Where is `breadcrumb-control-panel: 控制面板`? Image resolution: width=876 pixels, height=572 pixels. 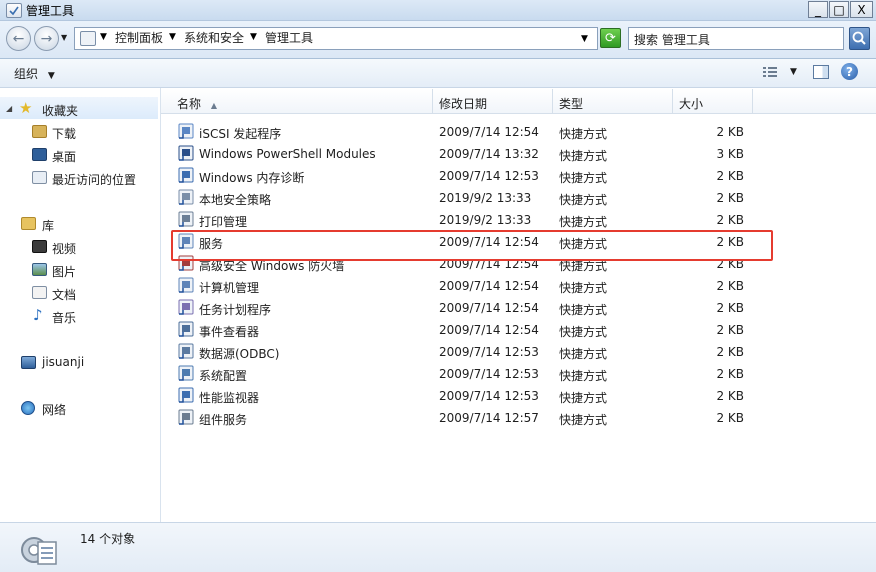
breadcrumb-control-panel: 控制面板 is located at coordinates (139, 37).